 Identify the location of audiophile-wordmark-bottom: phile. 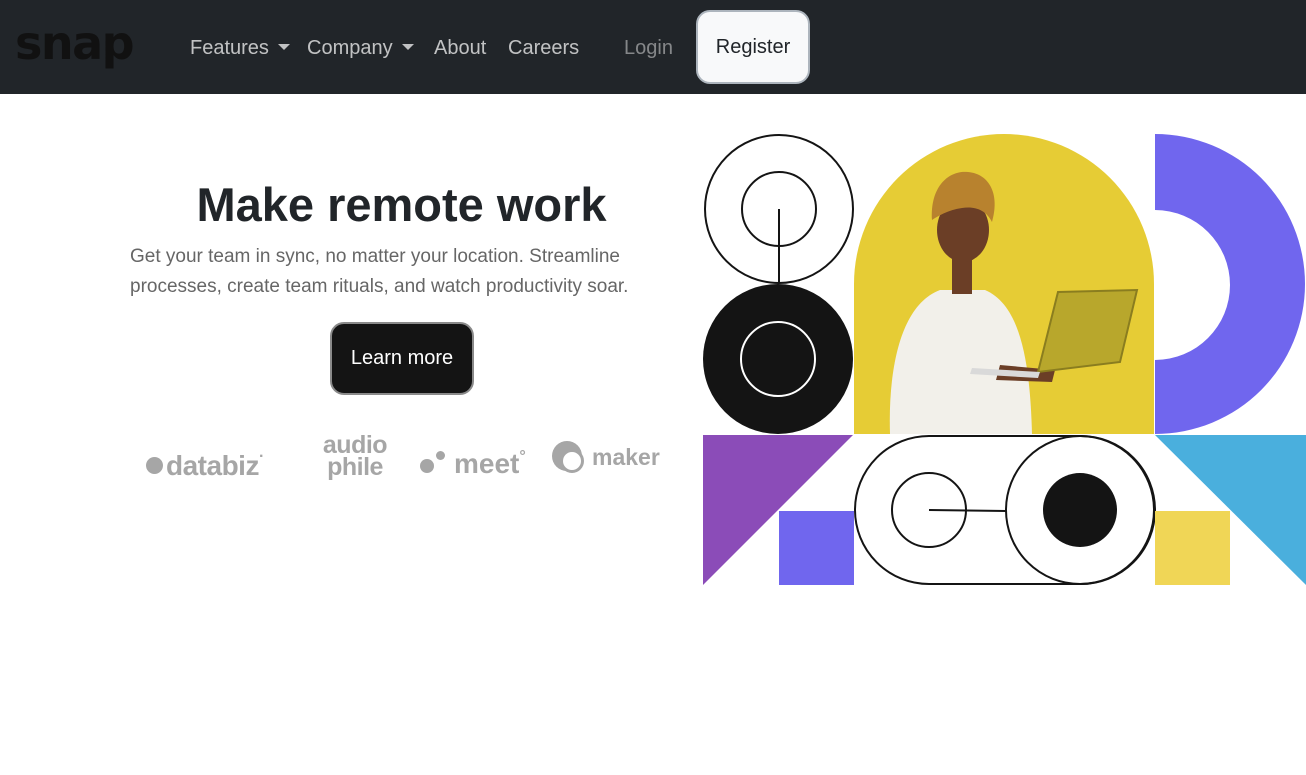
(355, 467).